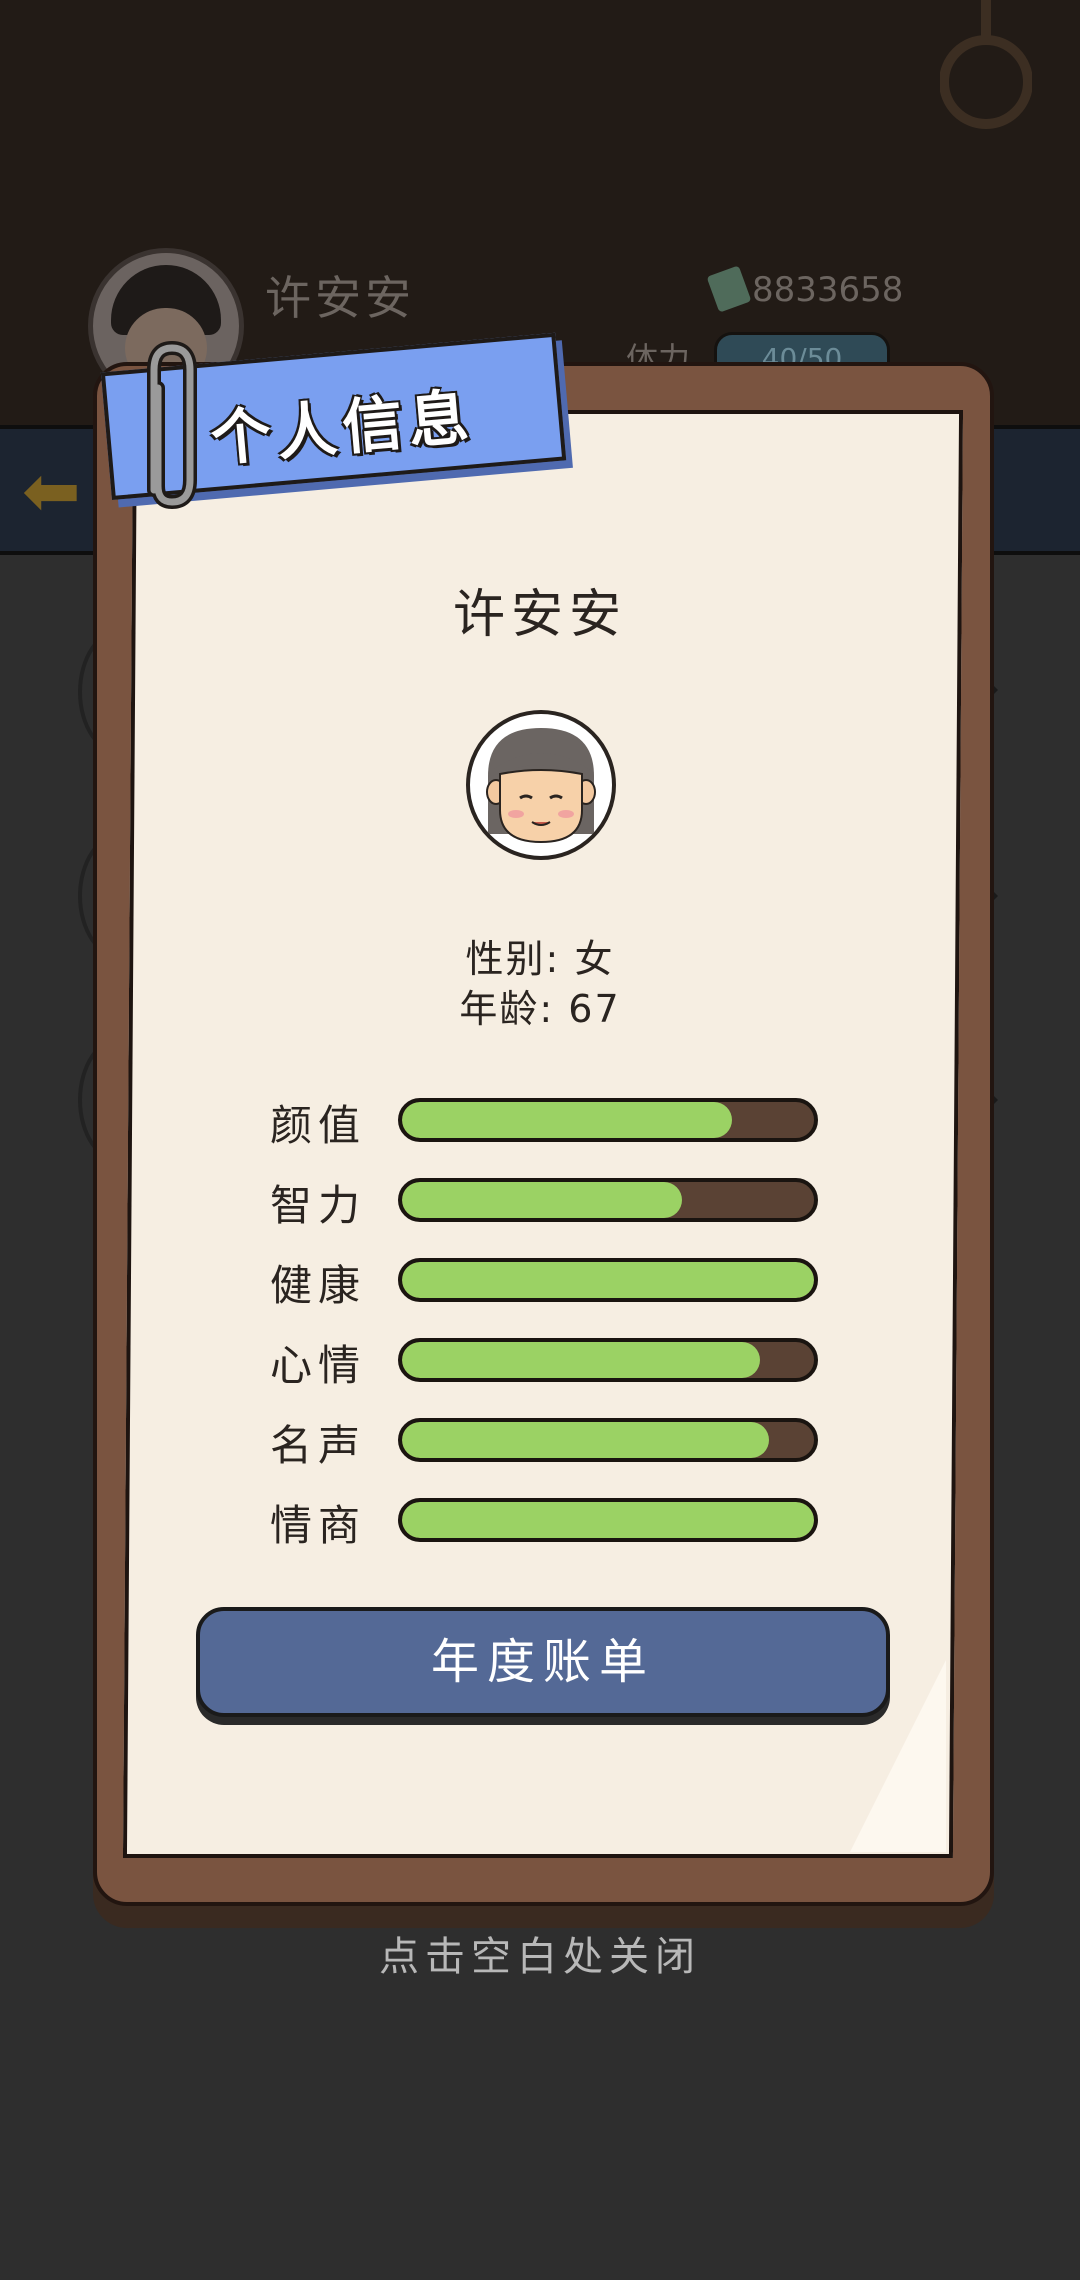 Image resolution: width=1080 pixels, height=2280 pixels. What do you see at coordinates (828, 290) in the screenshot?
I see `background-money: 8833658` at bounding box center [828, 290].